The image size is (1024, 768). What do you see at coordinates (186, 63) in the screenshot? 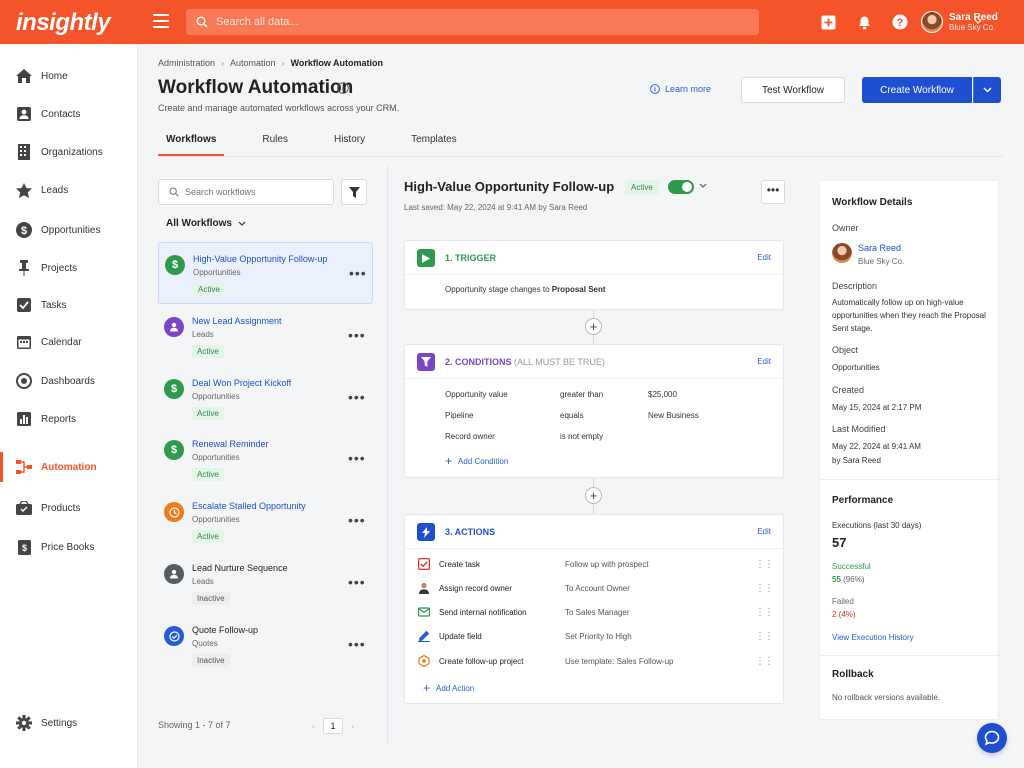
I see `breadcrumb-link: Administration` at bounding box center [186, 63].